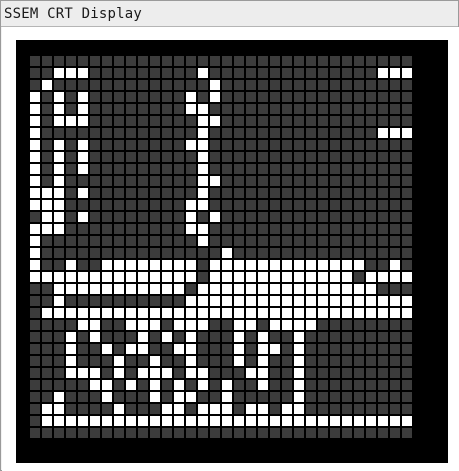  Describe the element at coordinates (229, 14) in the screenshot. I see `title-bar: SSEM CRT Display` at that location.